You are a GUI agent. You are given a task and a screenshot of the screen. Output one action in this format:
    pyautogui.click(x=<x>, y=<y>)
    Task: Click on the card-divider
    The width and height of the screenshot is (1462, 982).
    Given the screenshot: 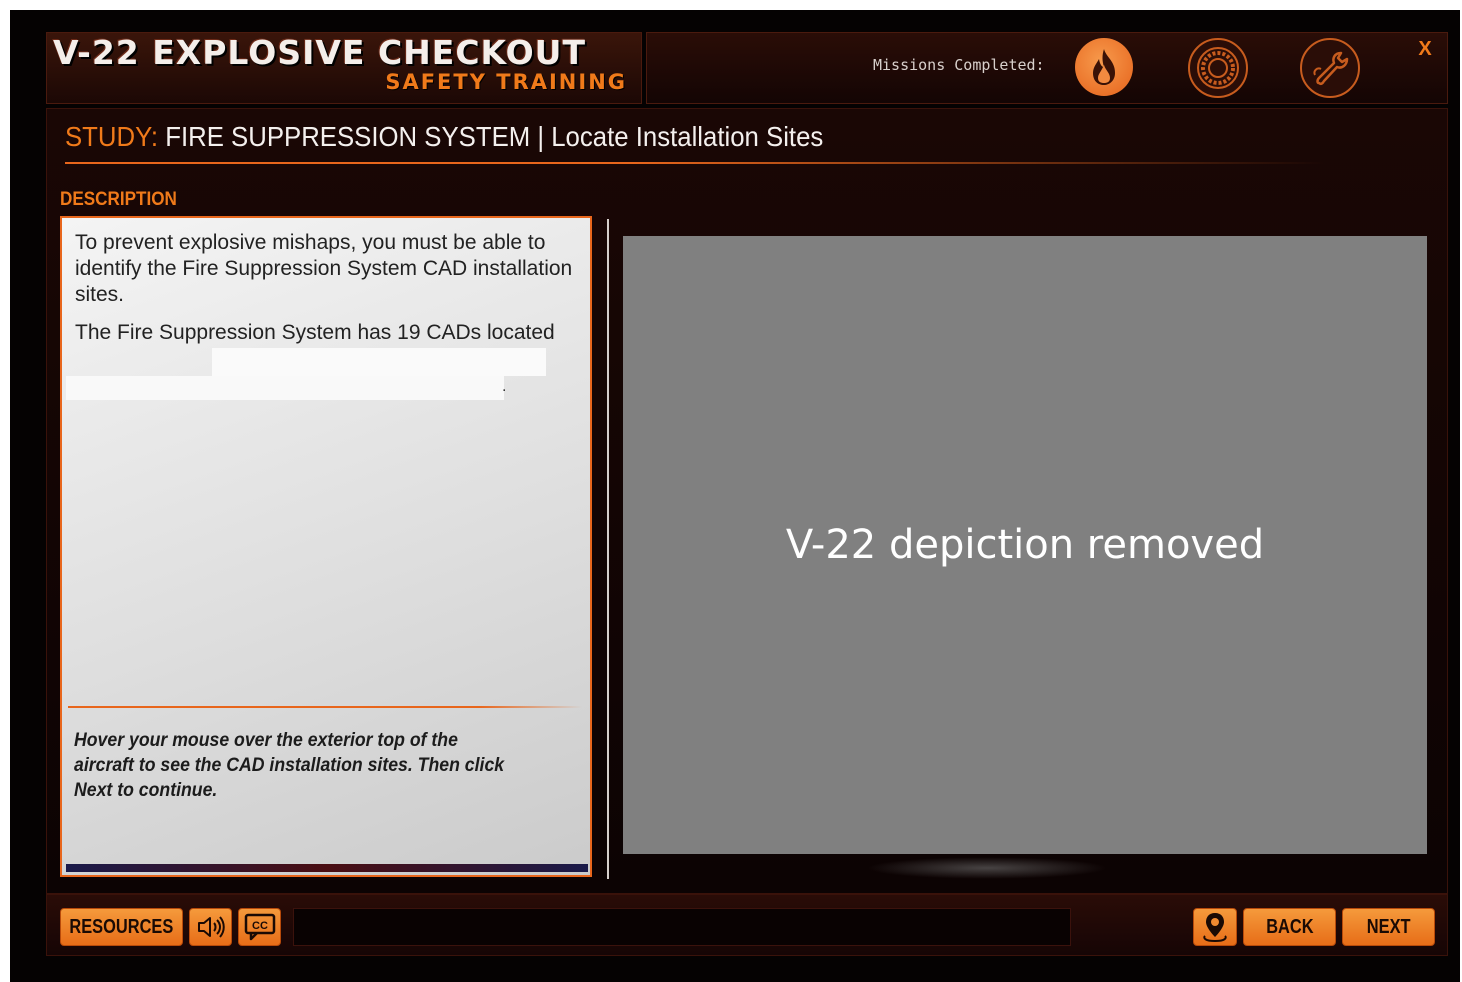 What is the action you would take?
    pyautogui.click(x=325, y=707)
    